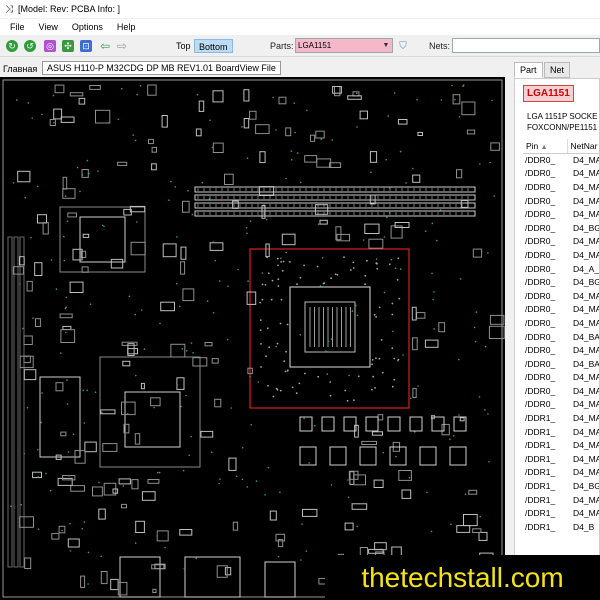 Image resolution: width=600 pixels, height=600 pixels. What do you see at coordinates (557, 70) in the screenshot?
I see `tab-net: Net` at bounding box center [557, 70].